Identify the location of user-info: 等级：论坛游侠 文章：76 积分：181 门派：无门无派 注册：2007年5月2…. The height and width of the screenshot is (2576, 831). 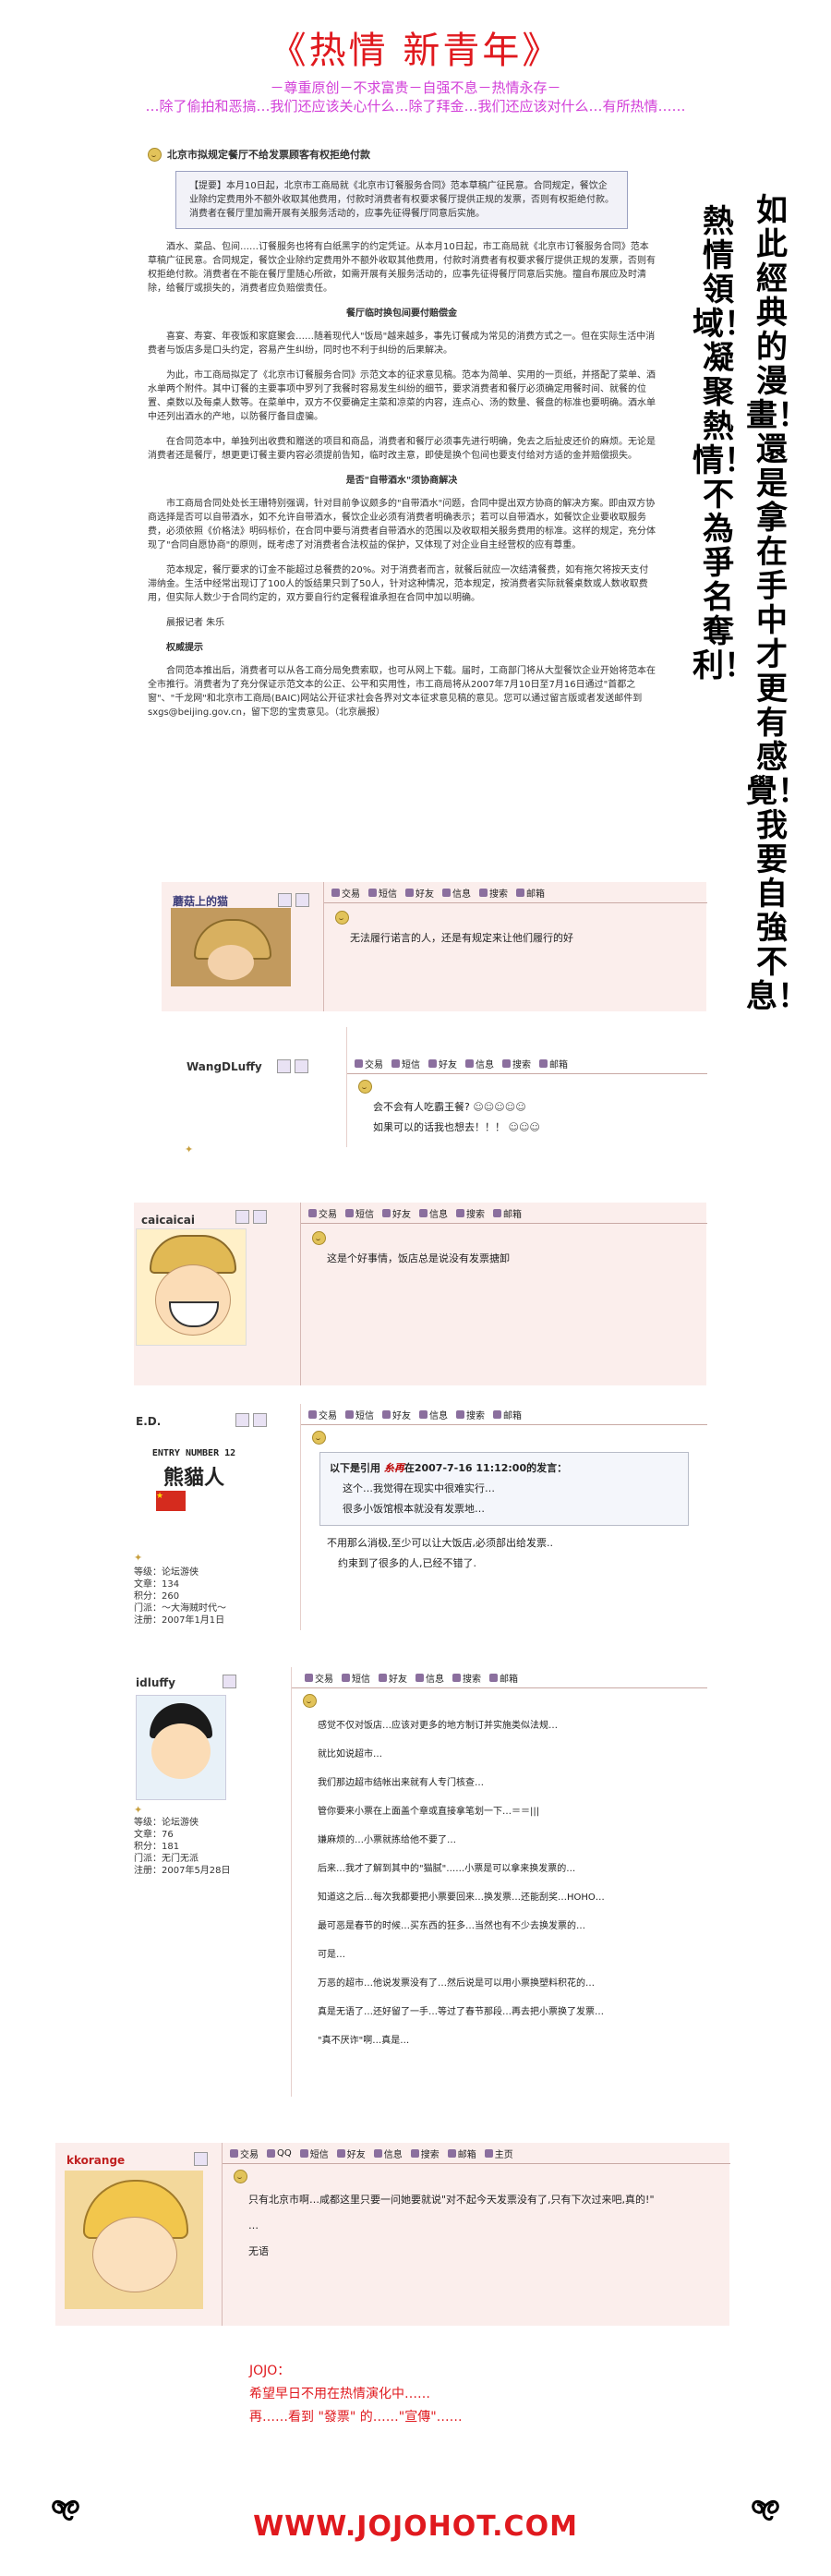
(183, 1847).